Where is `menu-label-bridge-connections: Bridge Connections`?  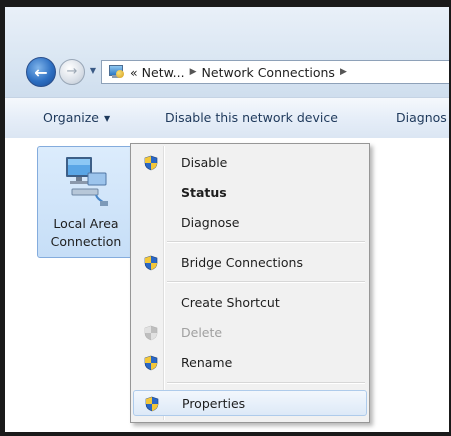
menu-label-bridge-connections: Bridge Connections is located at coordinates (242, 262).